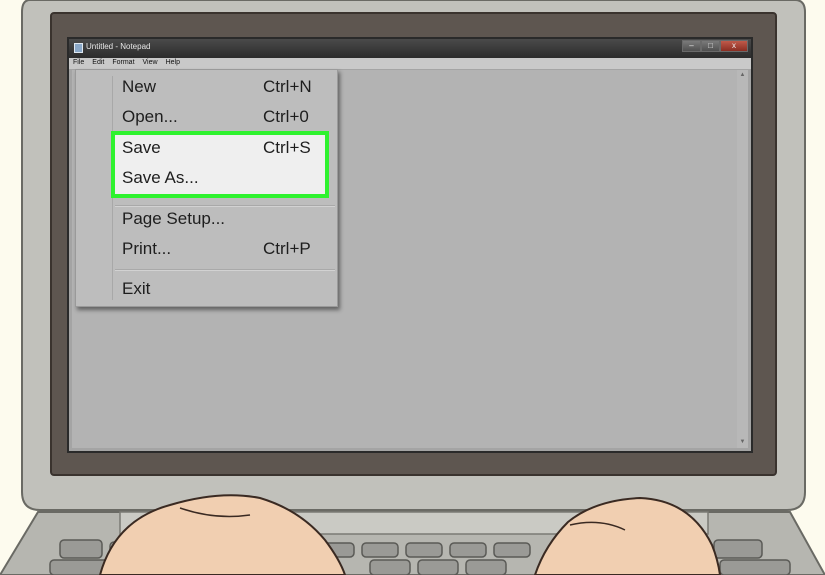 This screenshot has width=825, height=575. What do you see at coordinates (742, 442) in the screenshot?
I see `scroll-down-arrow-icon: ▼` at bounding box center [742, 442].